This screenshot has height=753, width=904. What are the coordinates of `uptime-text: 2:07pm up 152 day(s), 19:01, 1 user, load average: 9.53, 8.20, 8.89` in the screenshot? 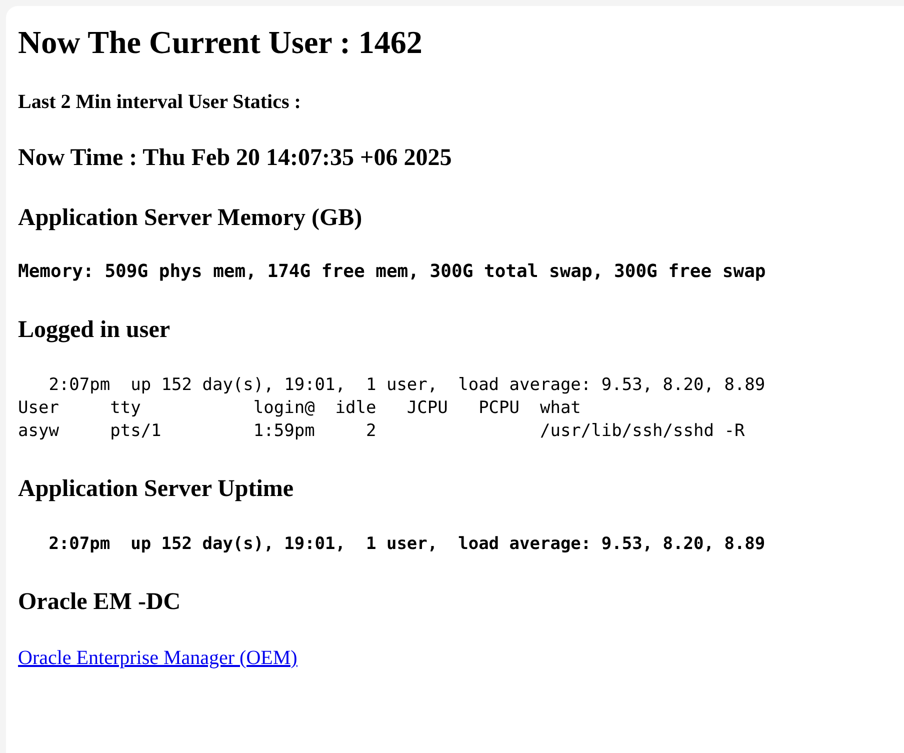 It's located at (407, 544).